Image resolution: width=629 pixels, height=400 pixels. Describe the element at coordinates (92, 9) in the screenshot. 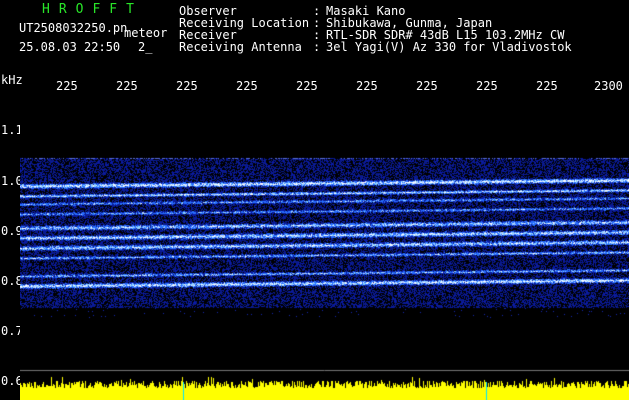

I see `app-name: HROFFT` at that location.